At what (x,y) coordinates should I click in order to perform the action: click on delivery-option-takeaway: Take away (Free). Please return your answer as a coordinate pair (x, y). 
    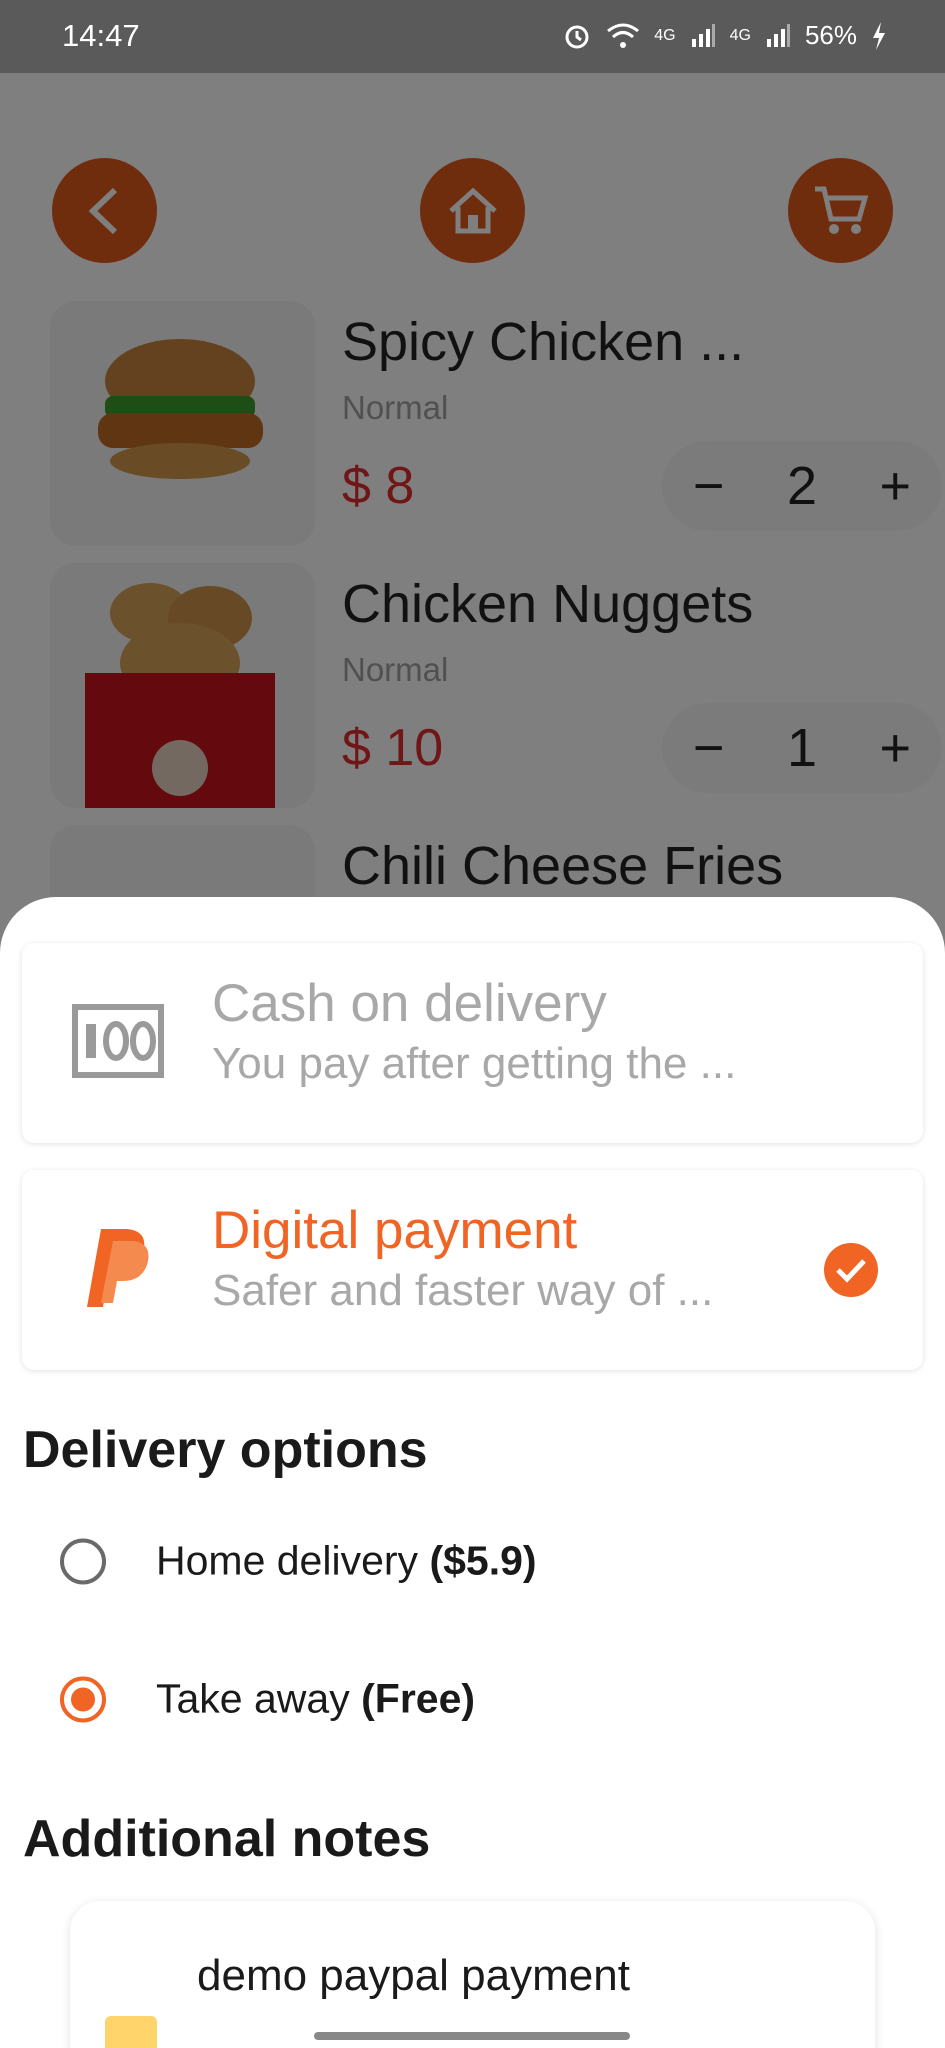
    Looking at the image, I should click on (267, 1699).